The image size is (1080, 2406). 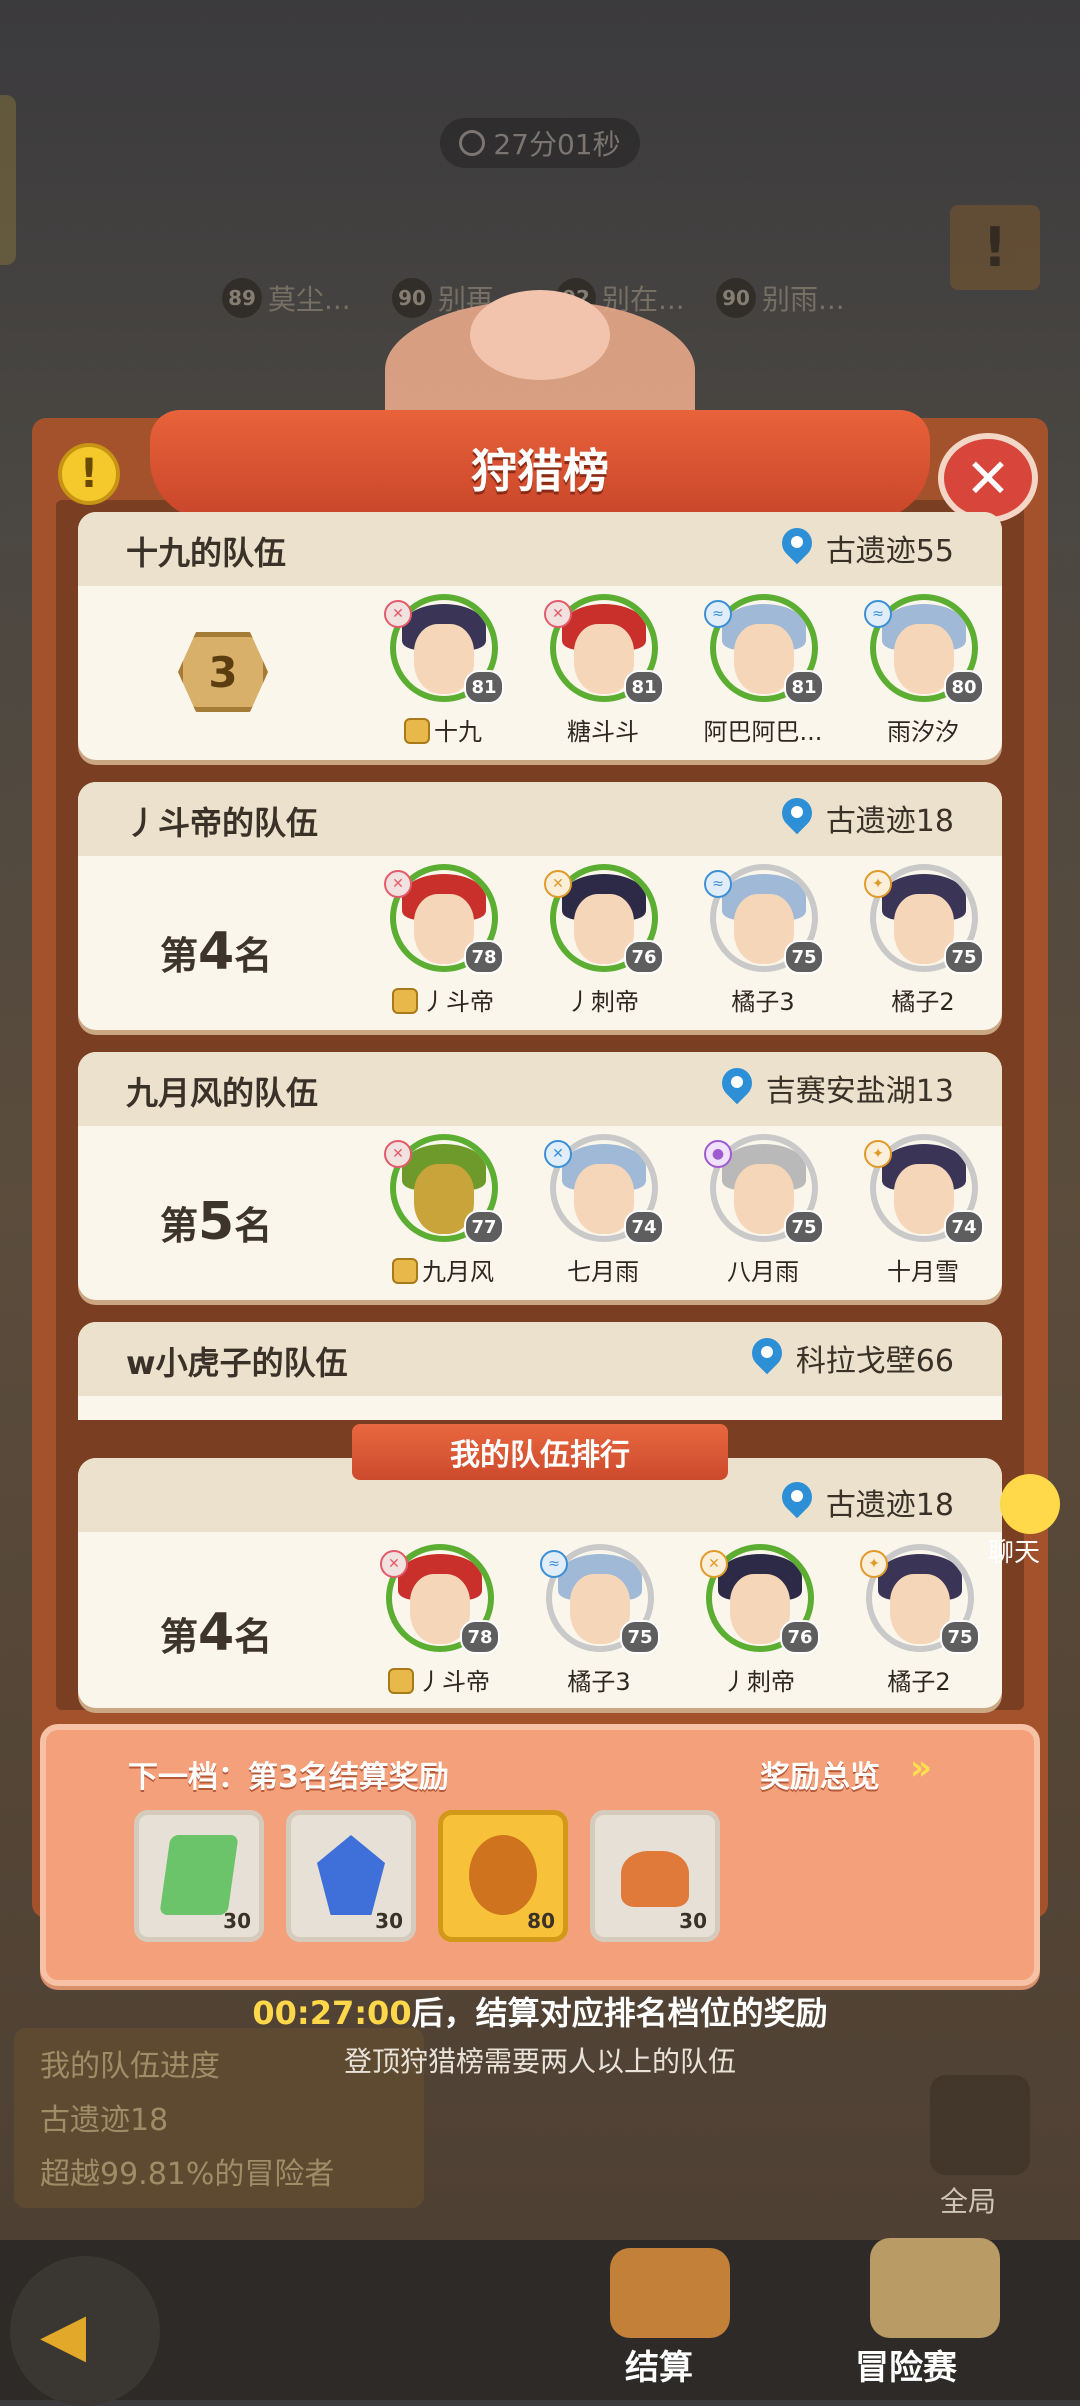 What do you see at coordinates (852, 1358) in the screenshot?
I see `team-location: 科拉戈壁66` at bounding box center [852, 1358].